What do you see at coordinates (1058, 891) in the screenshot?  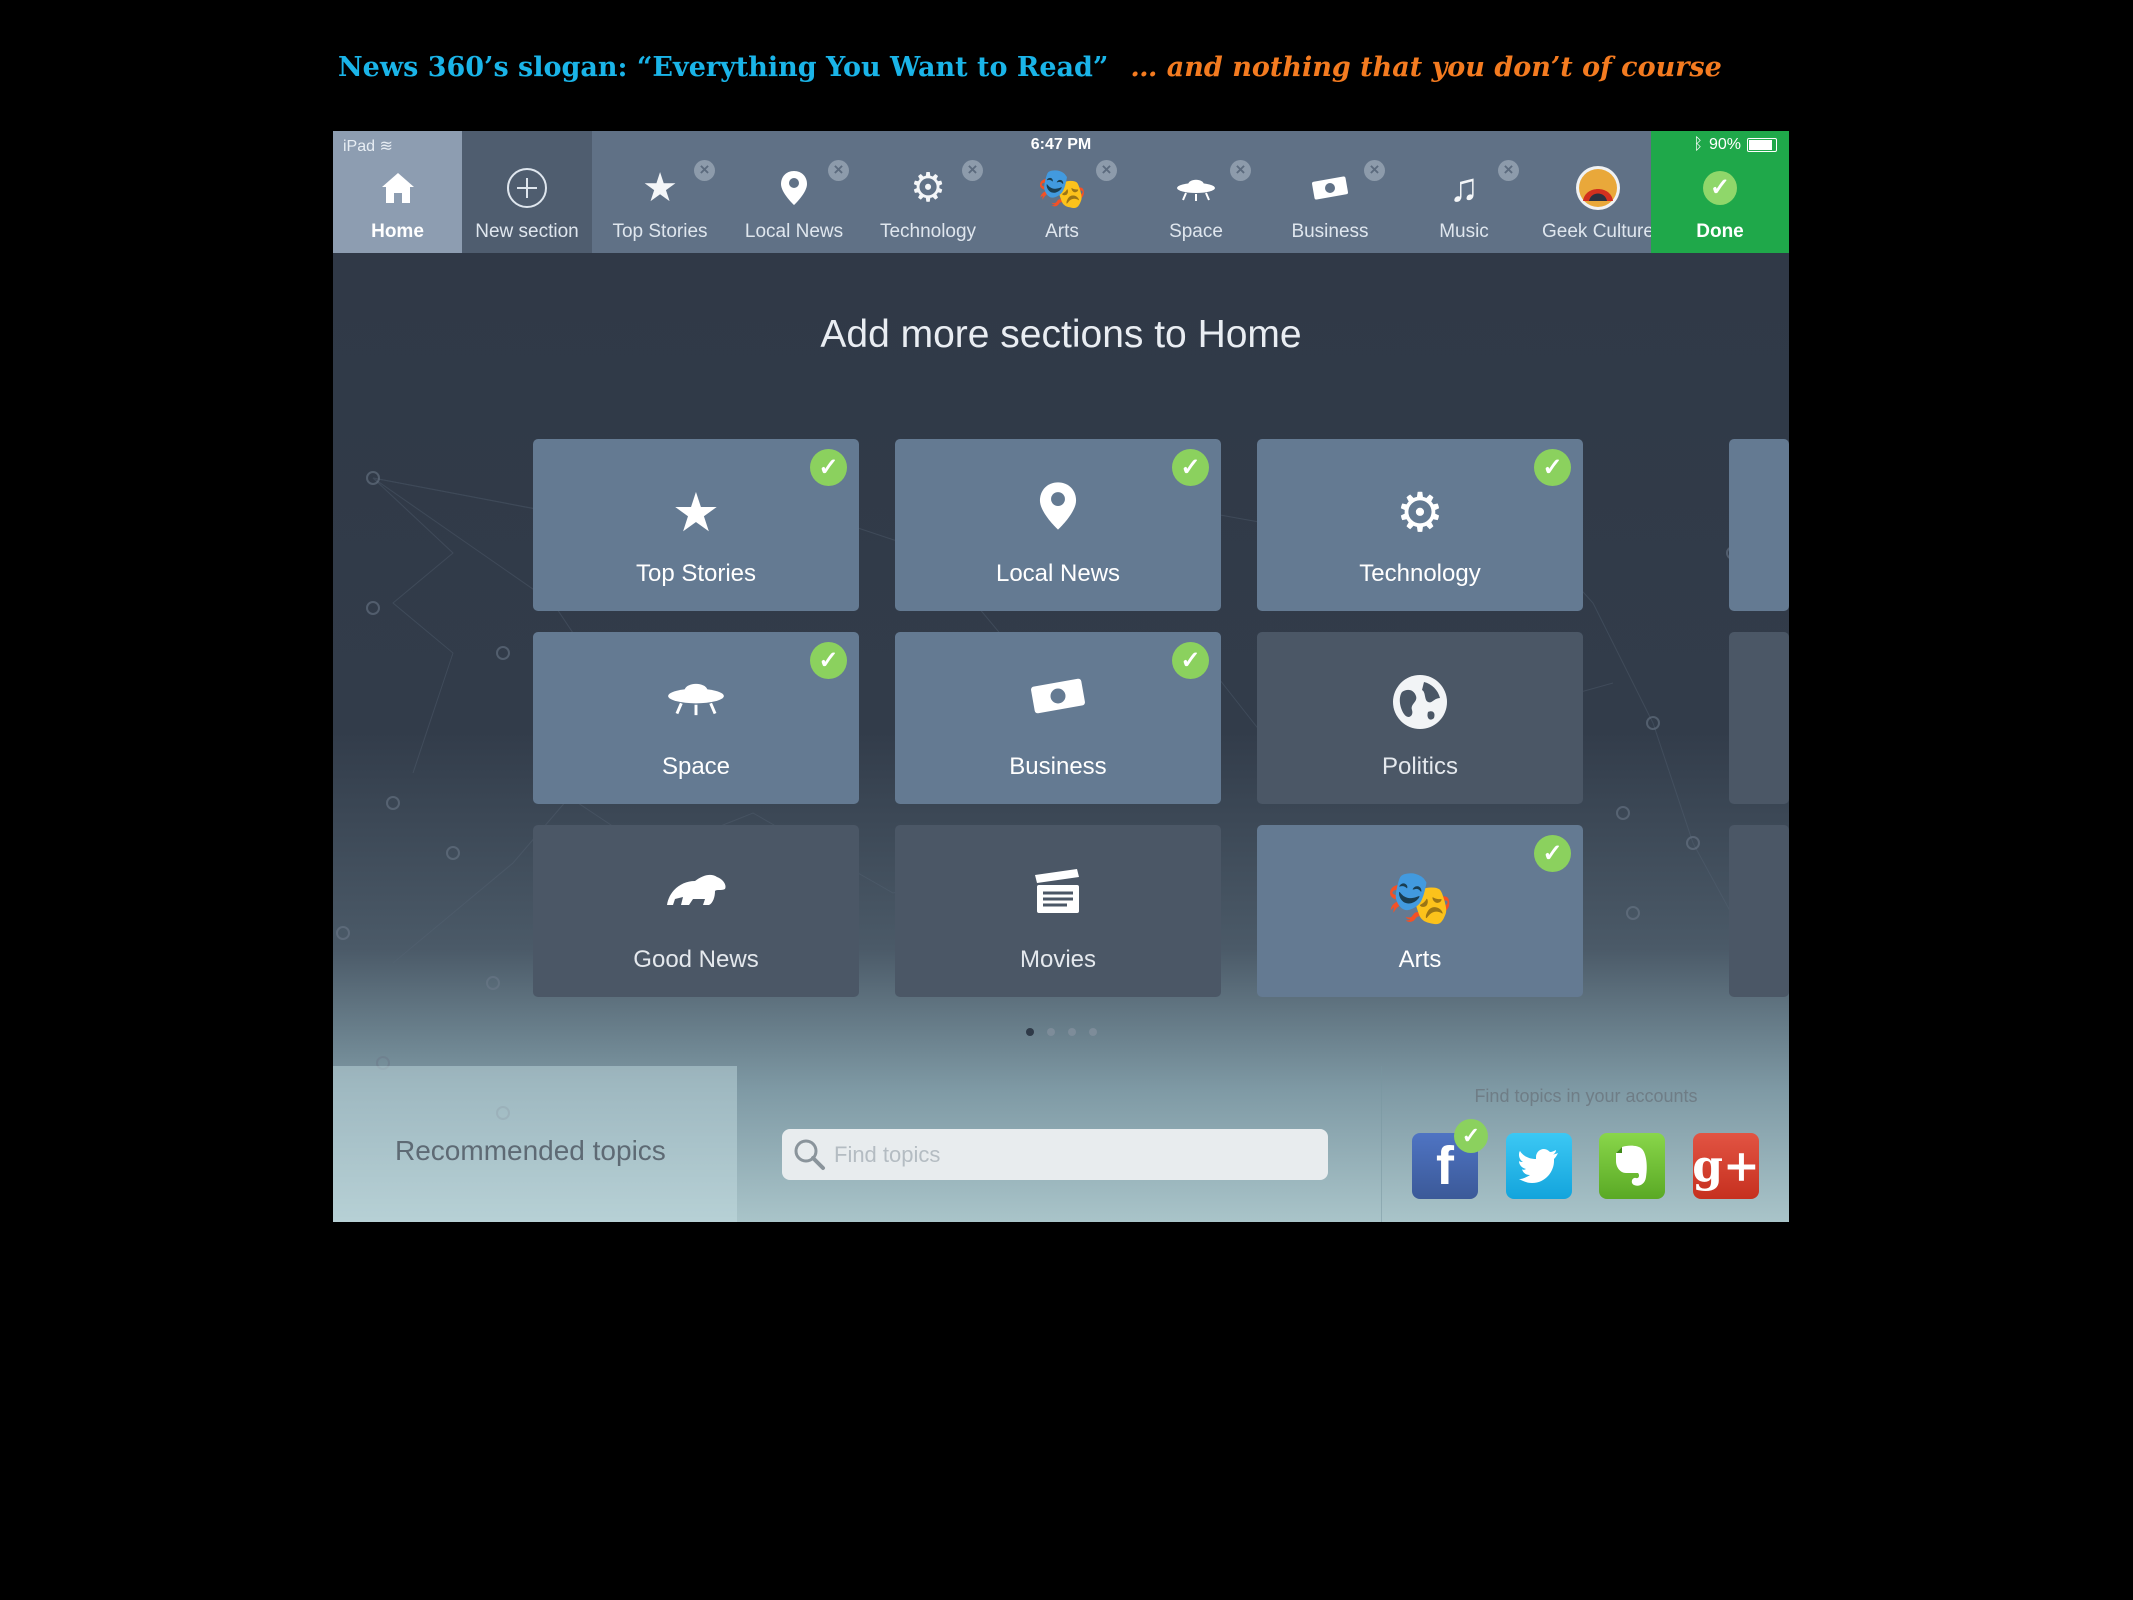 I see `clapperboard-icon` at bounding box center [1058, 891].